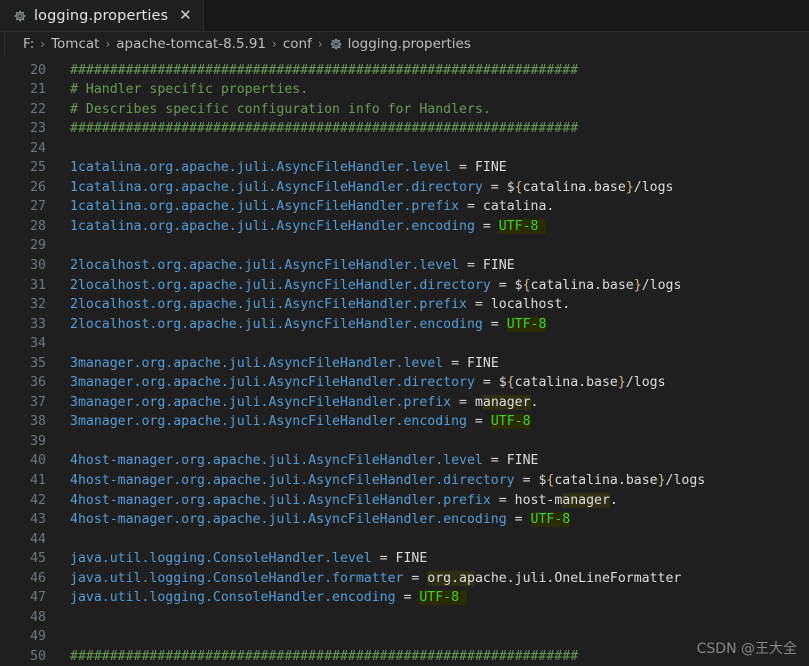 The height and width of the screenshot is (666, 809). What do you see at coordinates (404, 637) in the screenshot?
I see `code-line: 49` at bounding box center [404, 637].